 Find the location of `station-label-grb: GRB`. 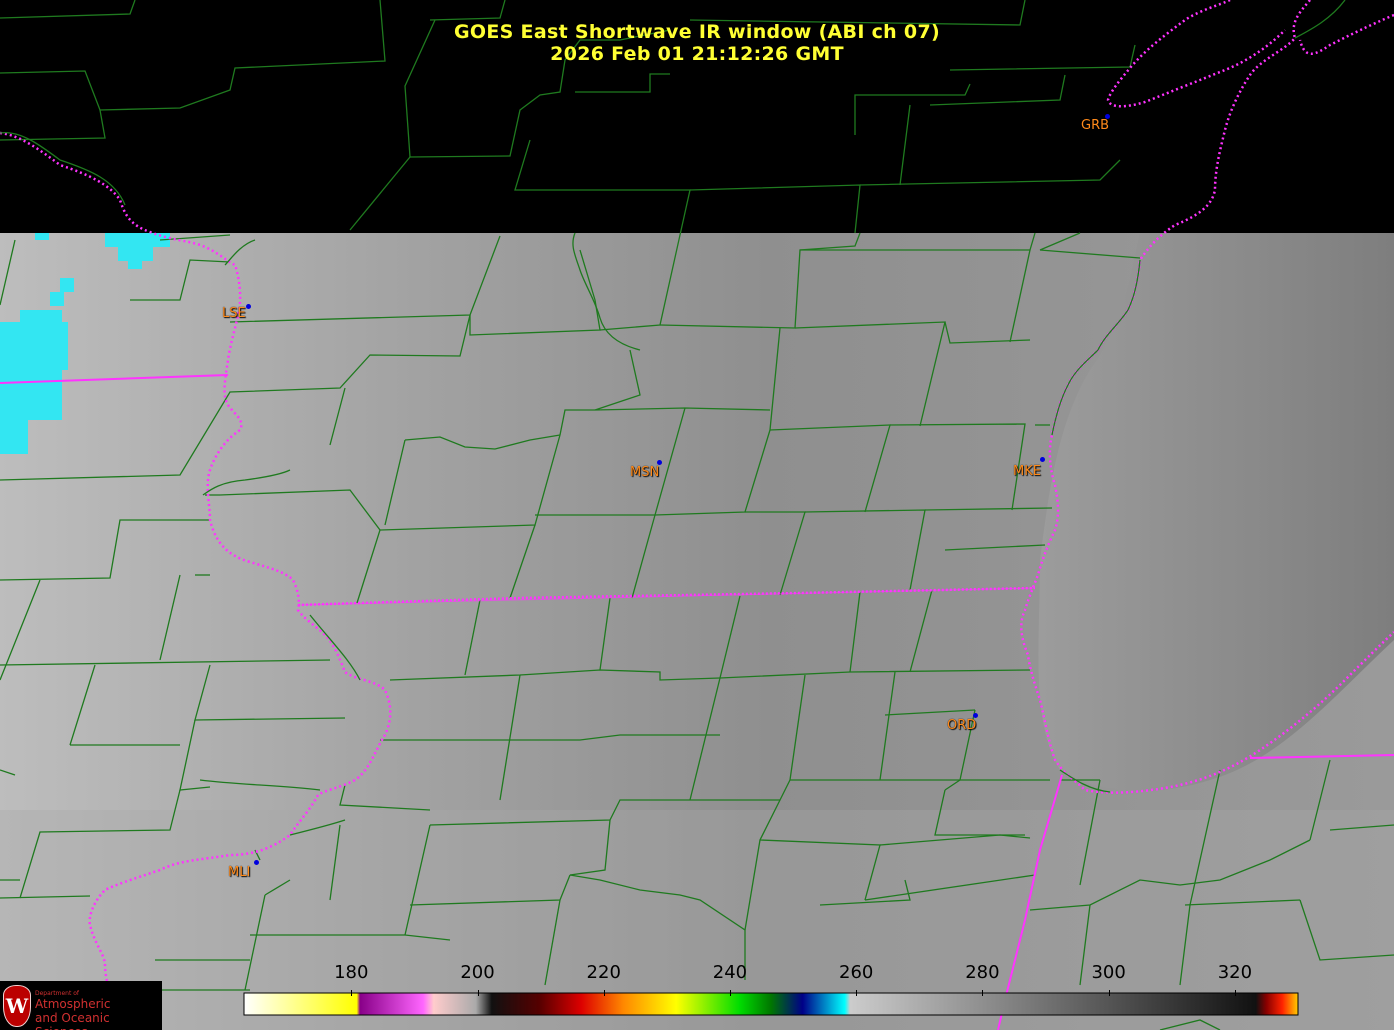

station-label-grb: GRB is located at coordinates (1095, 125).